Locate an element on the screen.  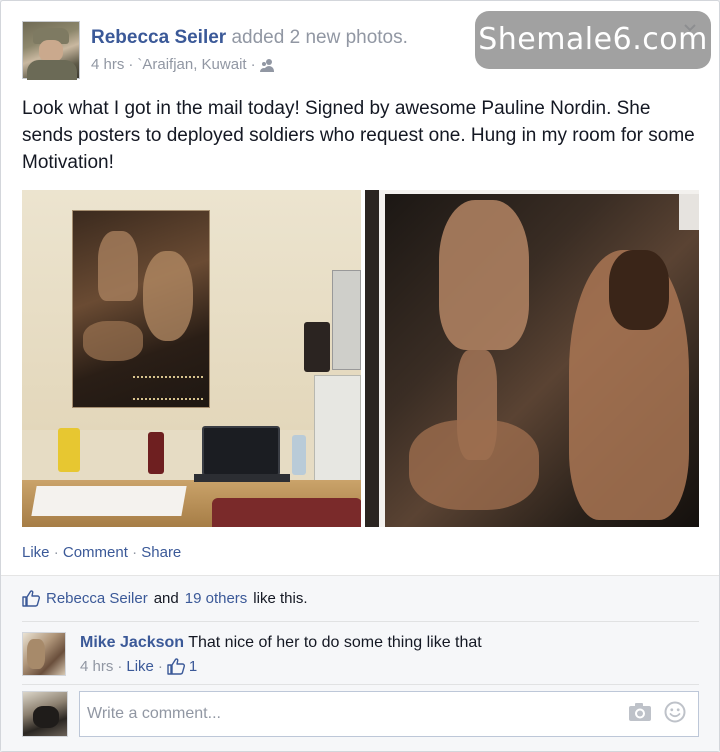
post-meta: 4 hrs · `Araifjan, Kuwait · is located at coordinates (184, 64).